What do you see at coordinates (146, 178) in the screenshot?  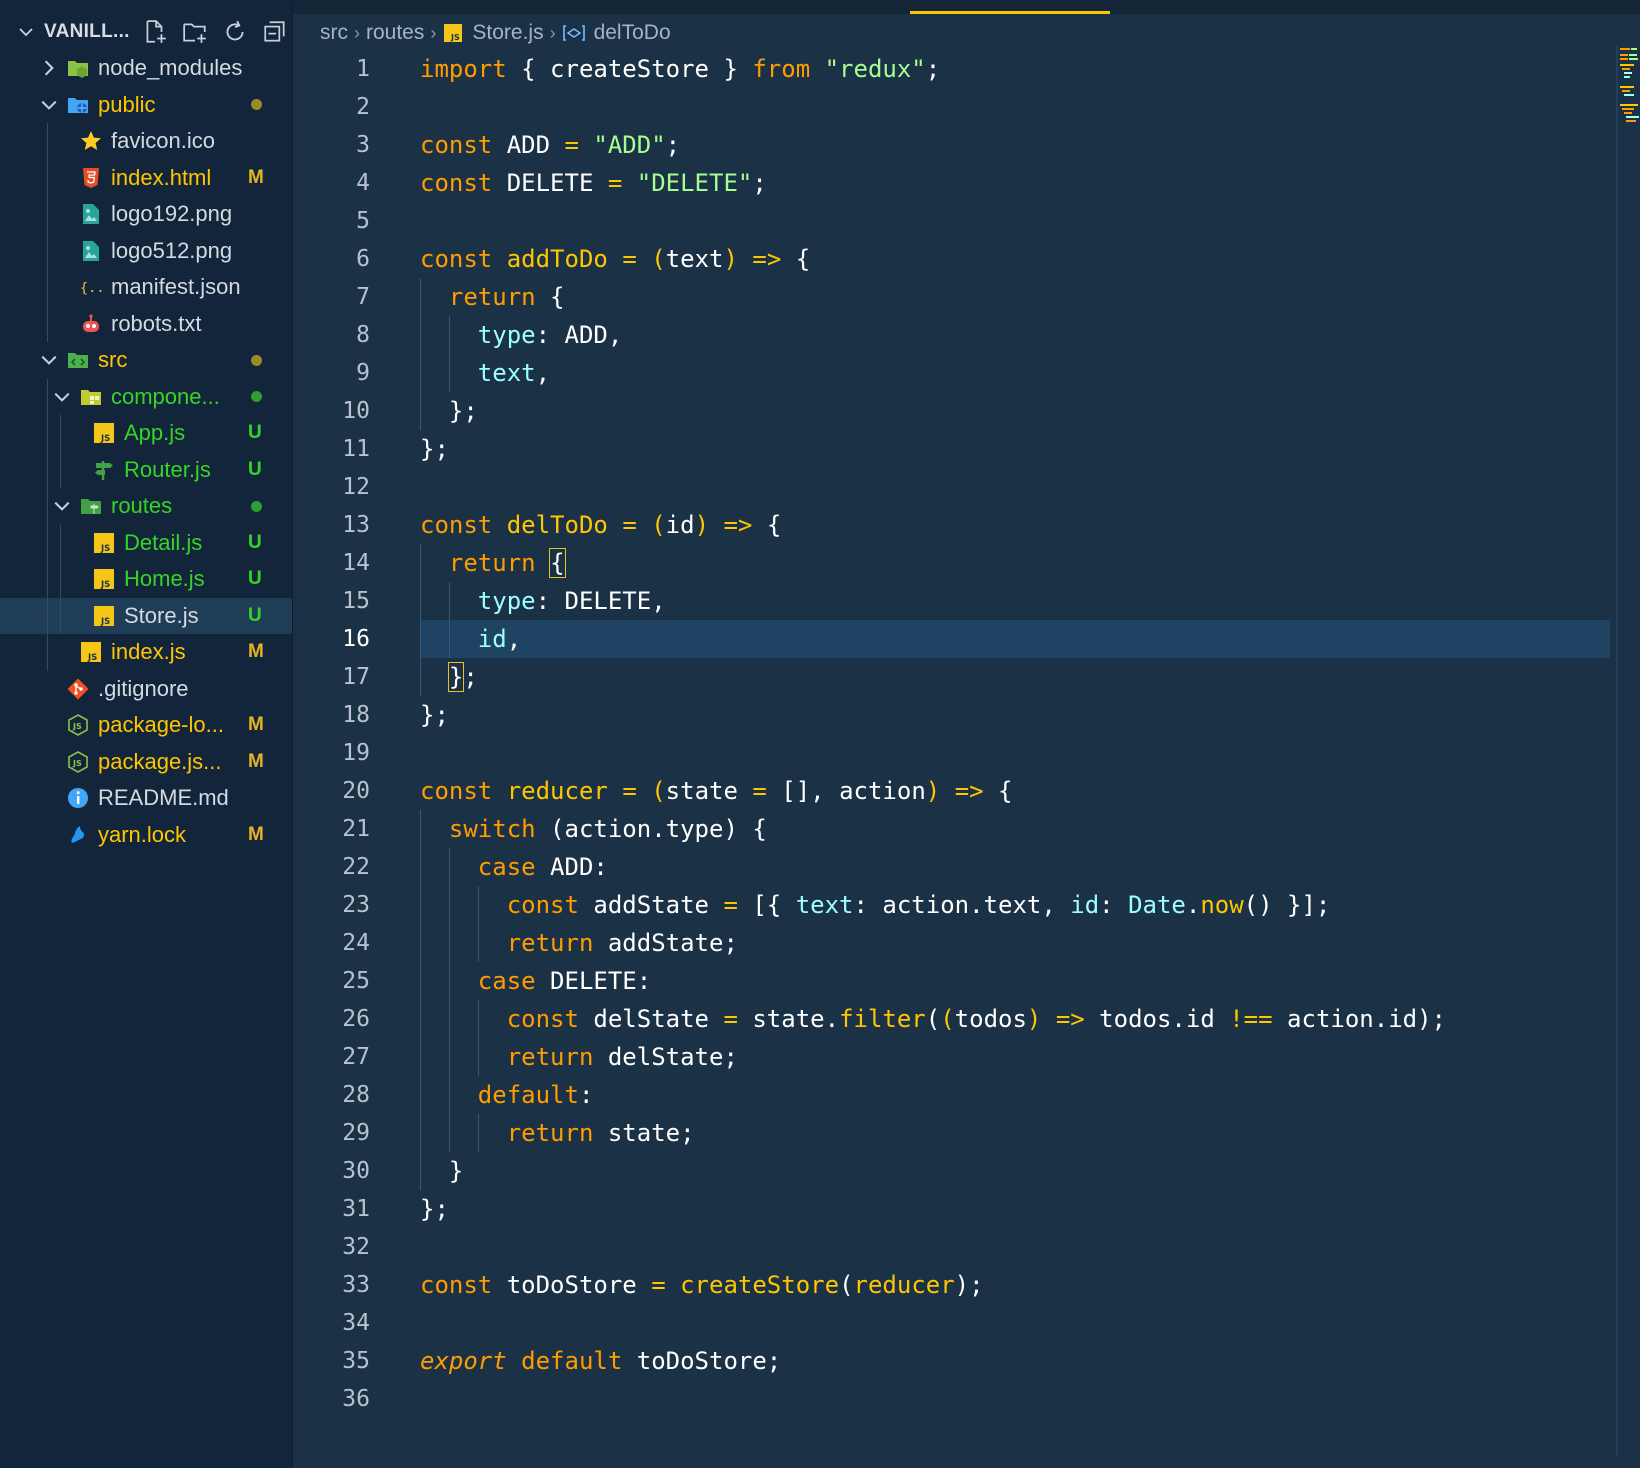 I see `explorer-file: index.html M` at bounding box center [146, 178].